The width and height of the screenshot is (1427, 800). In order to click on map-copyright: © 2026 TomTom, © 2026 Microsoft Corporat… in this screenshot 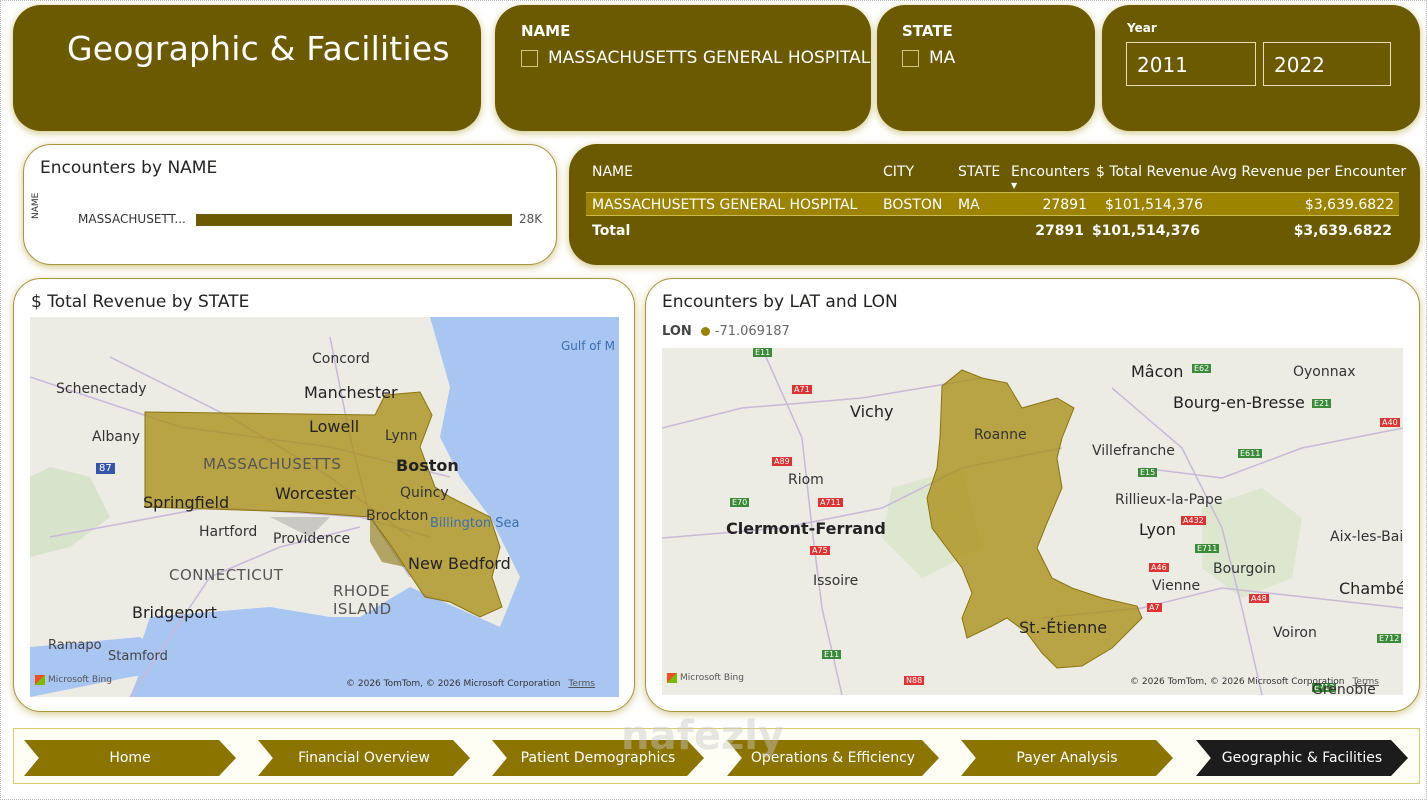, I will do `click(1254, 682)`.